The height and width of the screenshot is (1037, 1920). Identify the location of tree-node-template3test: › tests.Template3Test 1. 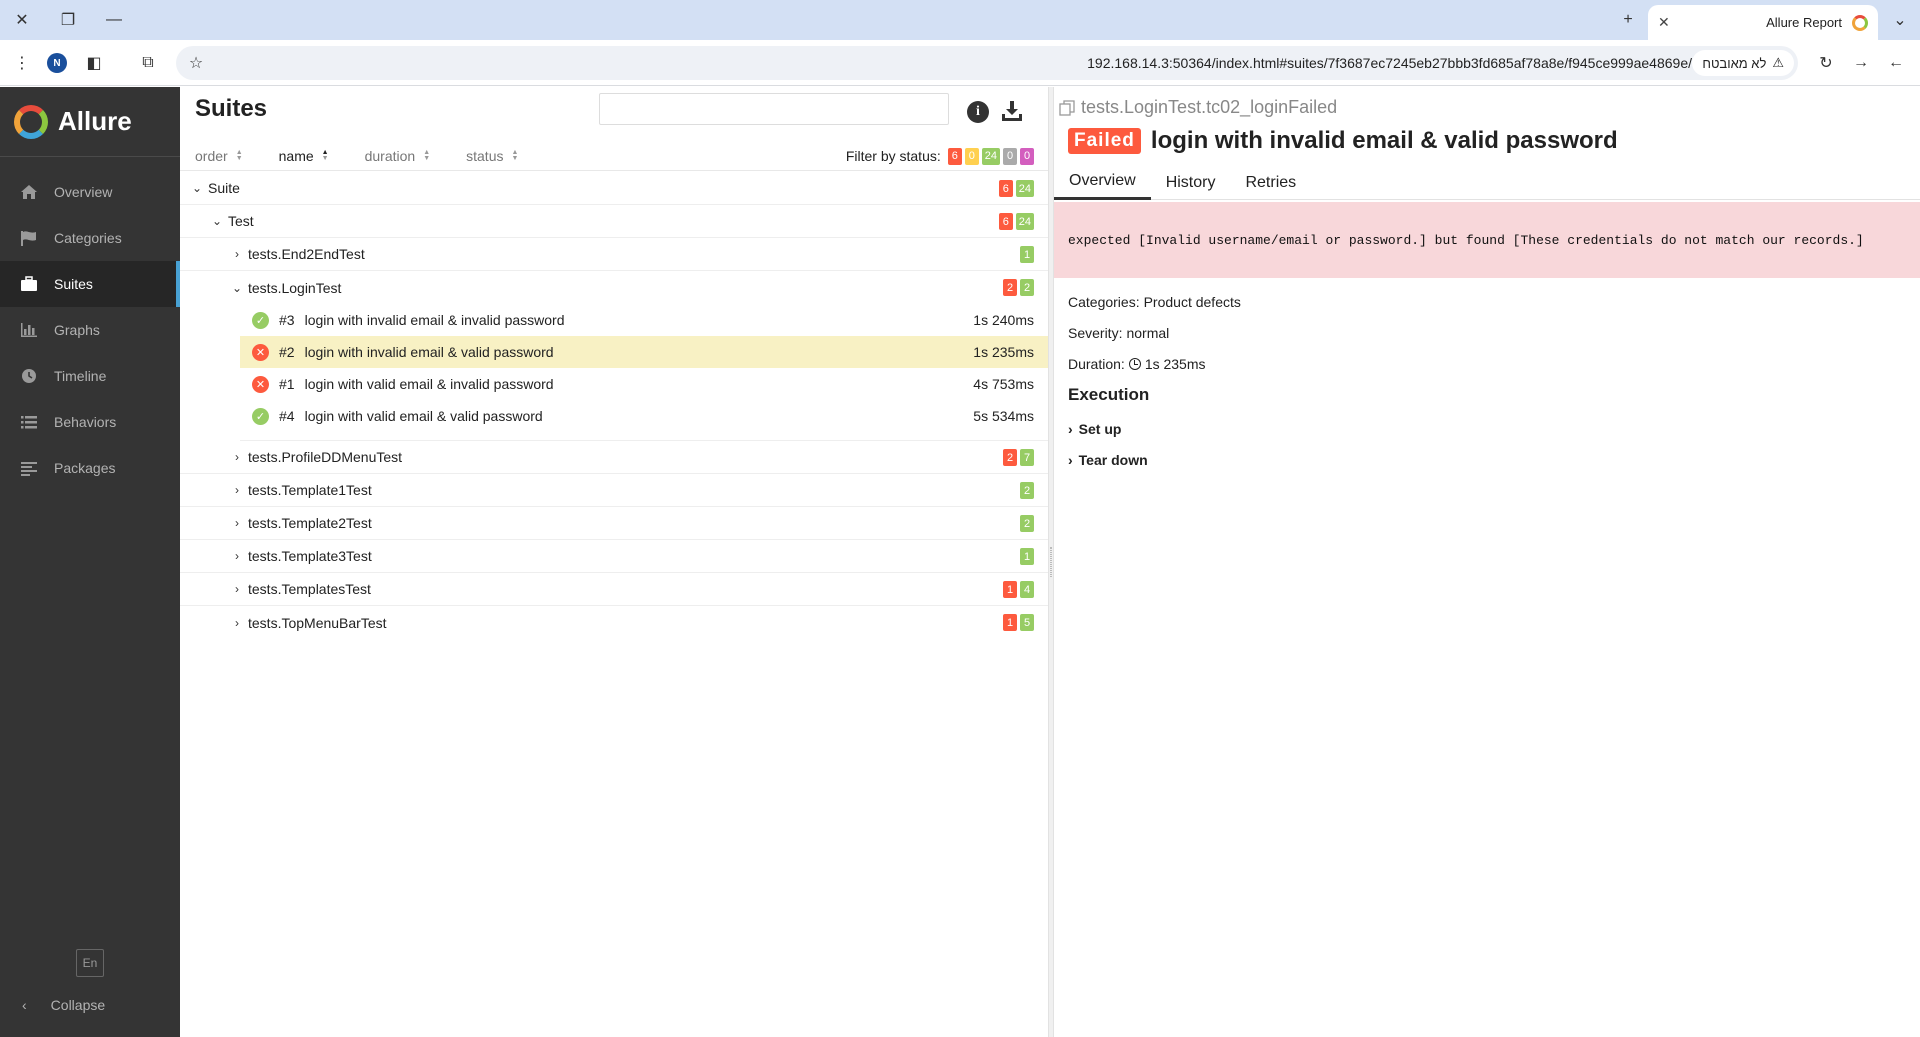
(614, 556).